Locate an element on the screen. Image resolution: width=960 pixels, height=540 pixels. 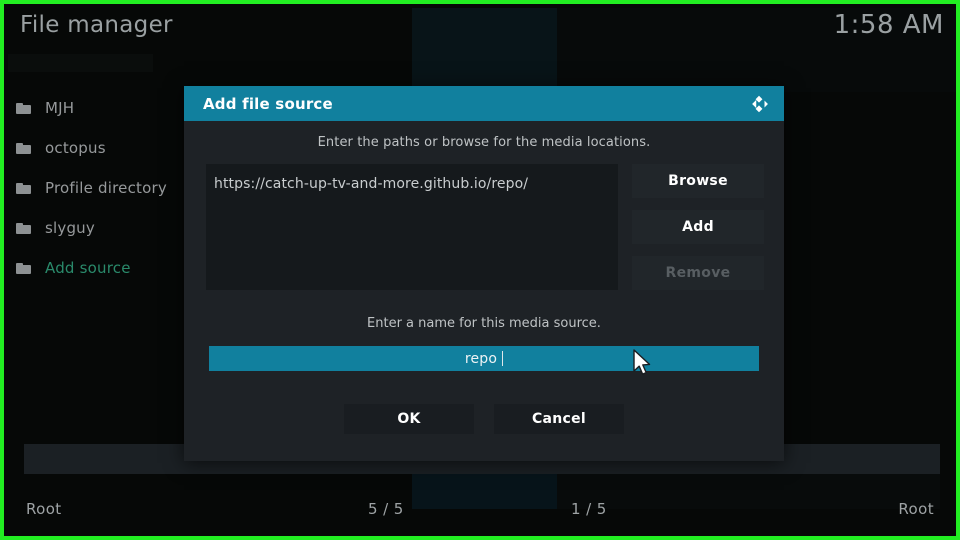
source-name-value: repo is located at coordinates (481, 358).